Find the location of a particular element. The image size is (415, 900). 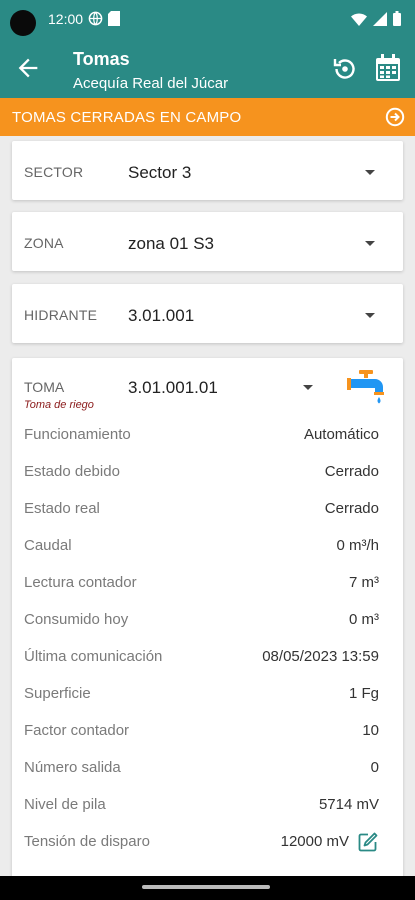

zona-selector: ZONA zona 01 S3 is located at coordinates (207, 241).